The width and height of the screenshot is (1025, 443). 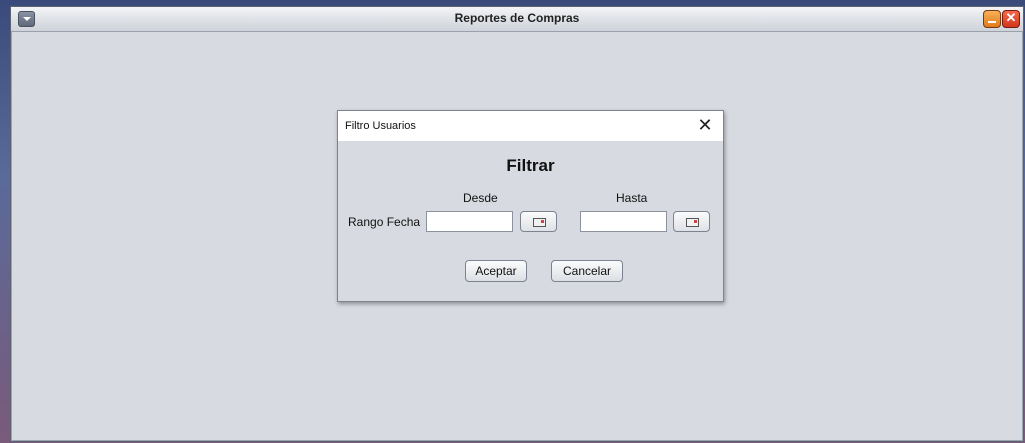 I want to click on to-label: Hasta, so click(x=632, y=198).